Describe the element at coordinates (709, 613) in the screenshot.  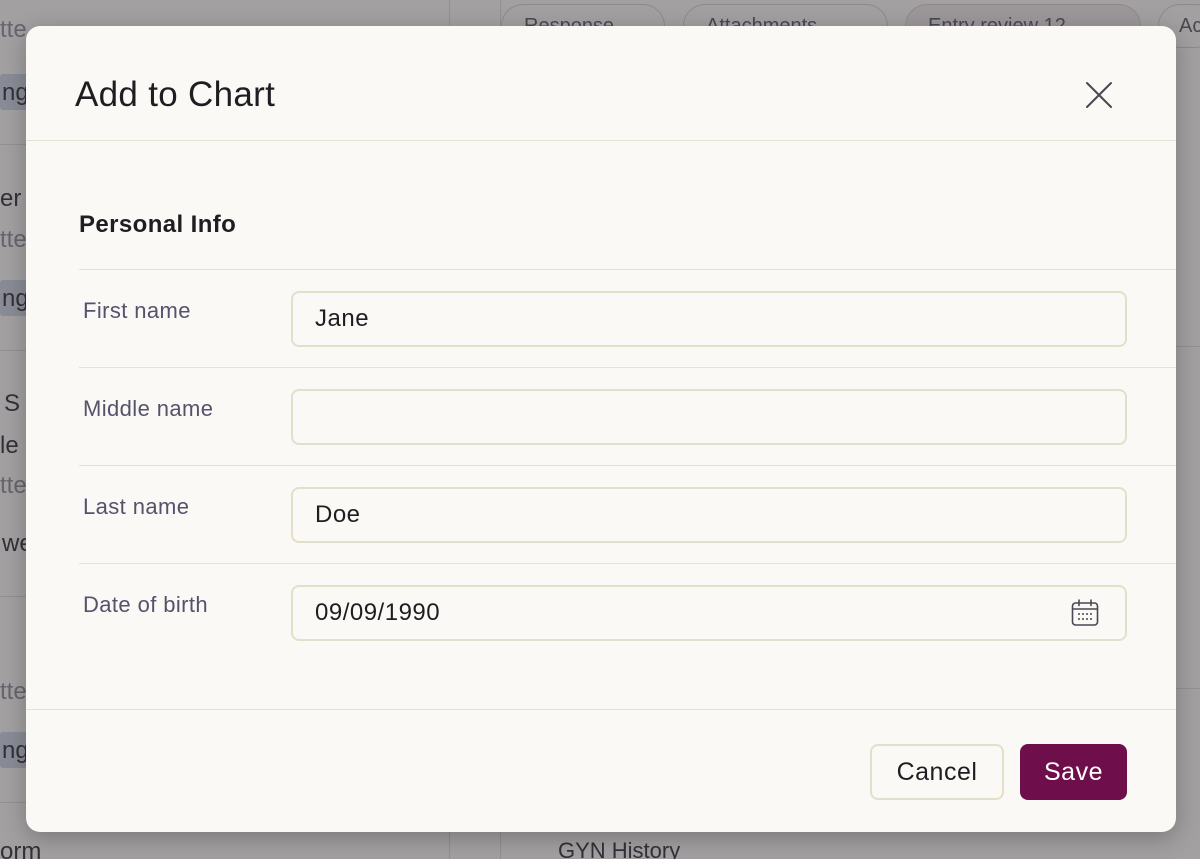
I see `date-of-birth-field` at that location.